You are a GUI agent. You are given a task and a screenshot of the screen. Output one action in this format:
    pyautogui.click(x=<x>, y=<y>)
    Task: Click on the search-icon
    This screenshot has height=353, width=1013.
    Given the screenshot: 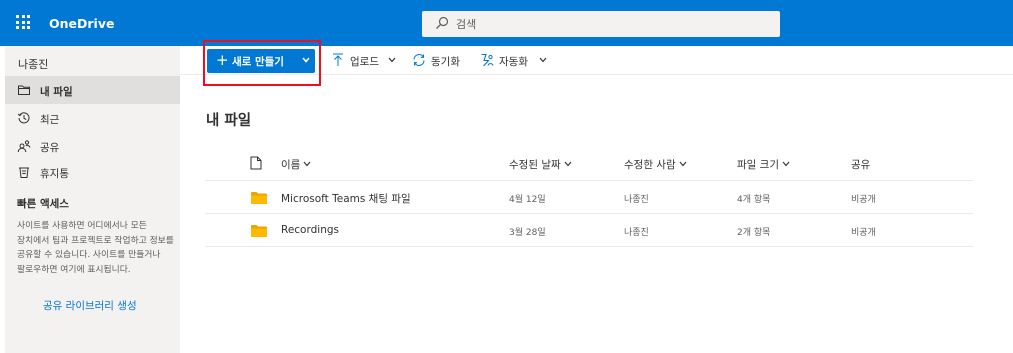 What is the action you would take?
    pyautogui.click(x=442, y=22)
    